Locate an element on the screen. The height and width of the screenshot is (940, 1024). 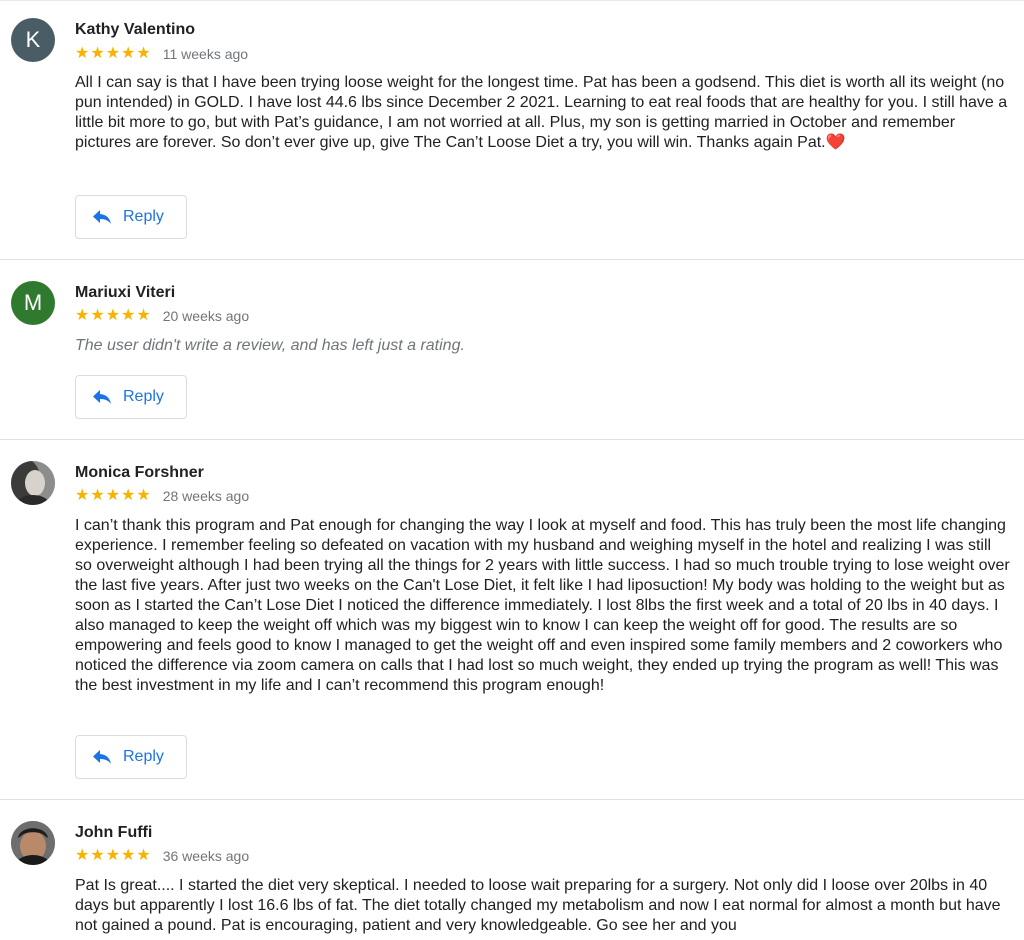
avatar: K is located at coordinates (33, 40).